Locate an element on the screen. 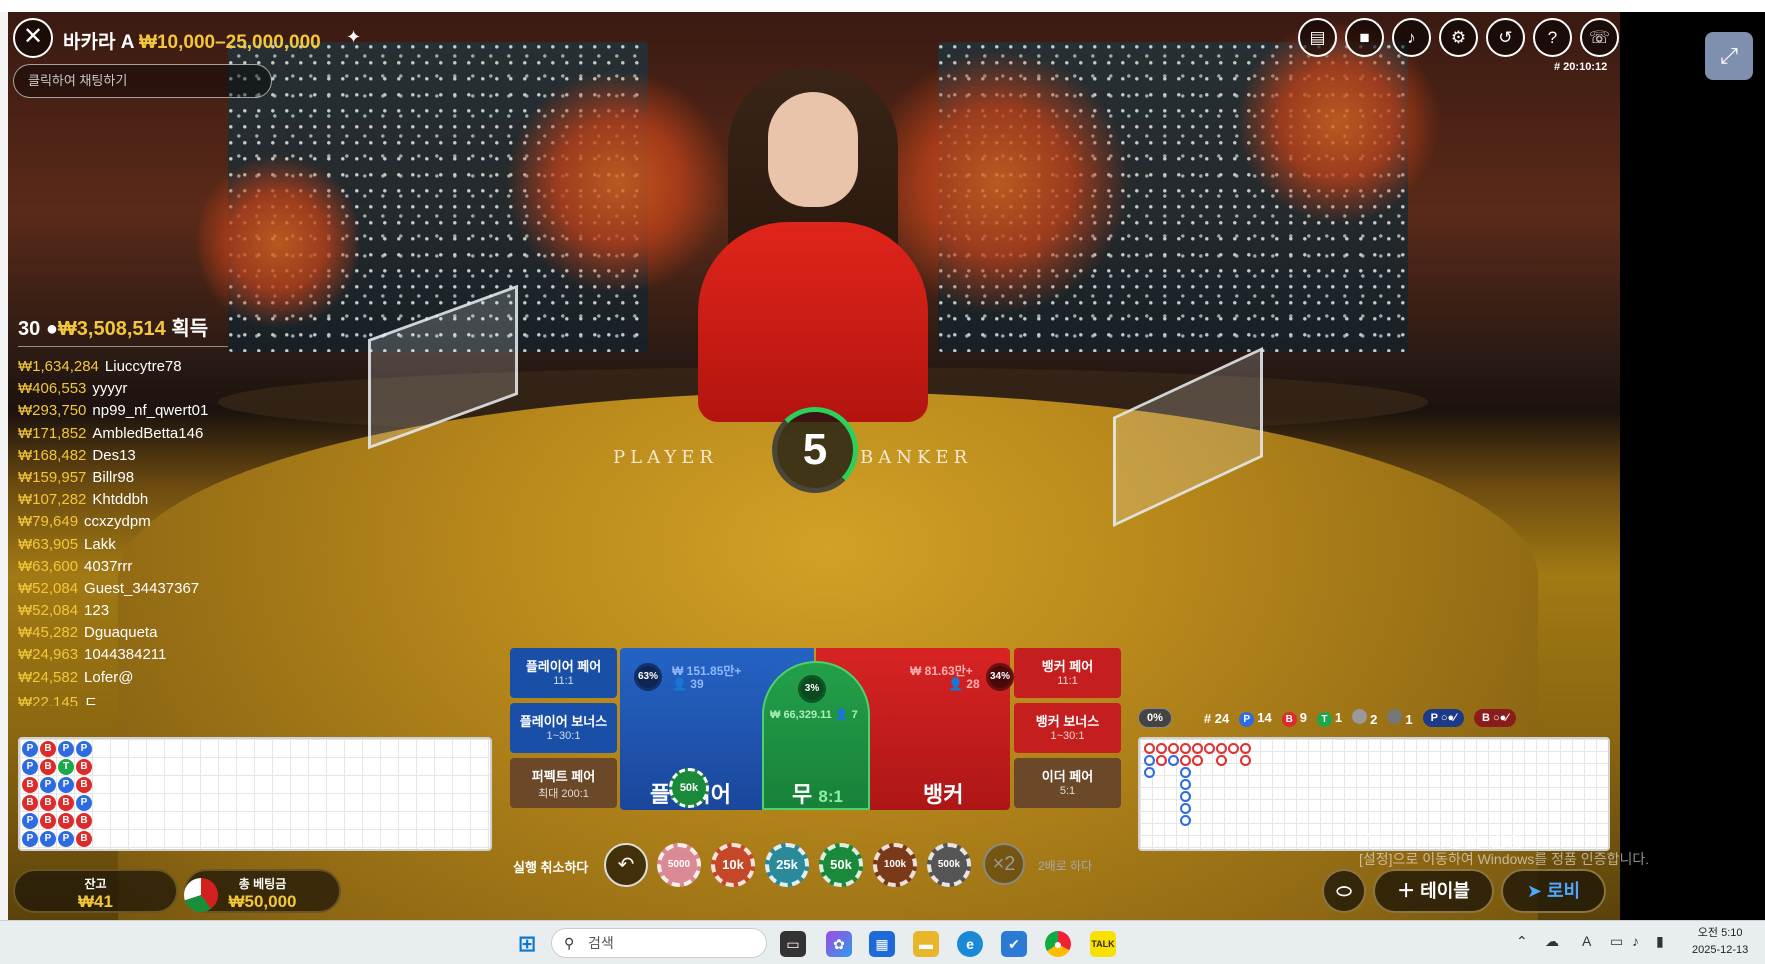 The height and width of the screenshot is (964, 1765). player-dot-icon: P is located at coordinates (1247, 719).